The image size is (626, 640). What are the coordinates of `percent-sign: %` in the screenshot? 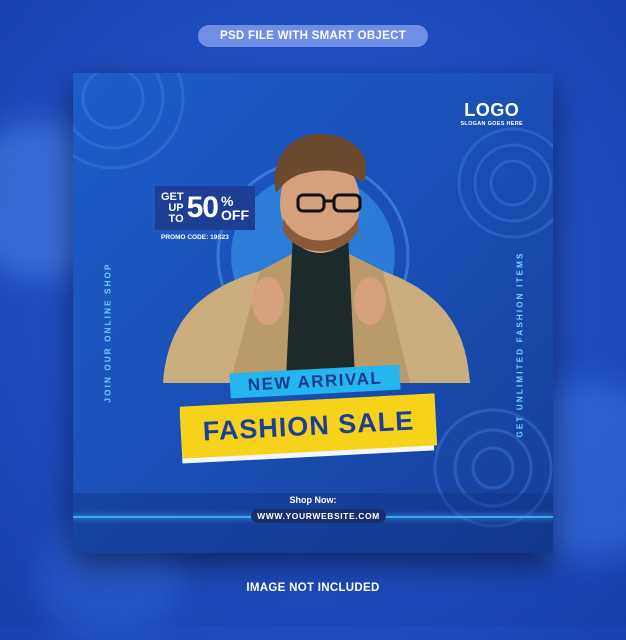 It's located at (227, 201).